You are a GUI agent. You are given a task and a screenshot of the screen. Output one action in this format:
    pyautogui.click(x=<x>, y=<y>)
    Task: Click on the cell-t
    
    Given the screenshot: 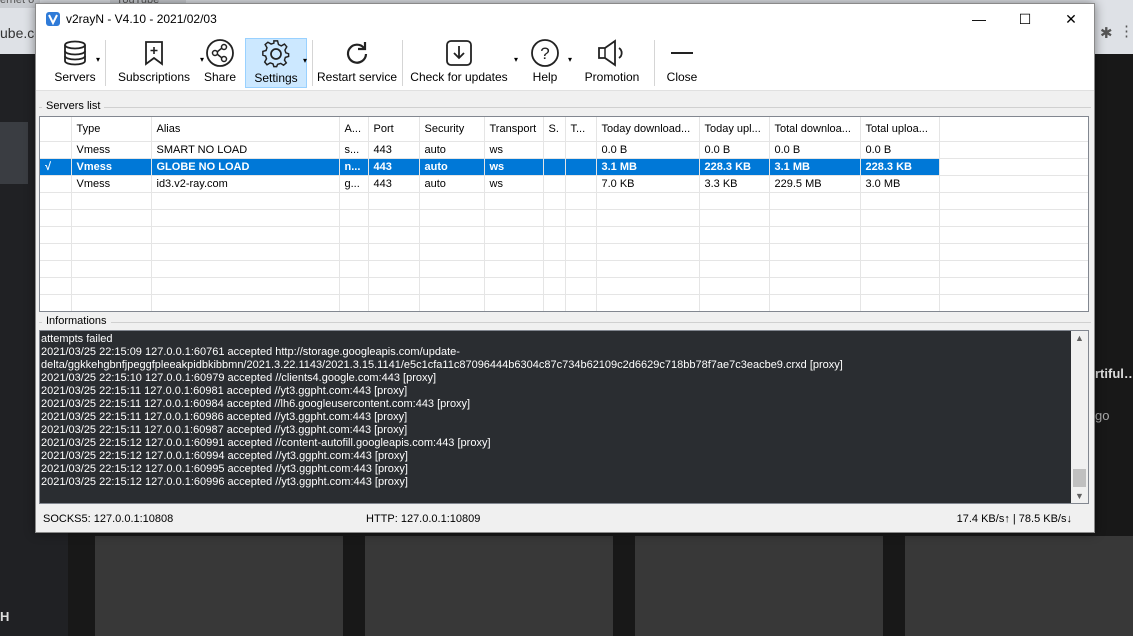 What is the action you would take?
    pyautogui.click(x=581, y=184)
    